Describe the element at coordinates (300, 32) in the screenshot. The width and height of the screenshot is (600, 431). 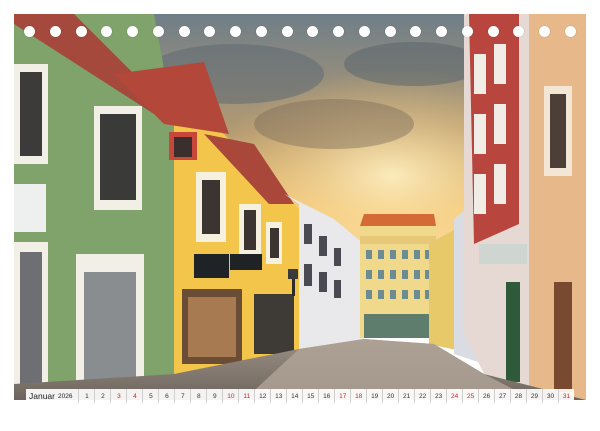
I see `binding-holes` at that location.